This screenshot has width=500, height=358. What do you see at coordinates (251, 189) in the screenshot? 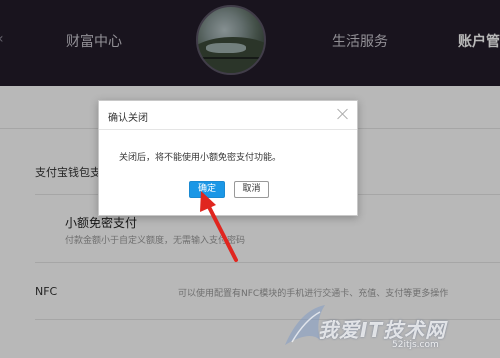
I see `cancel-button: 取消` at bounding box center [251, 189].